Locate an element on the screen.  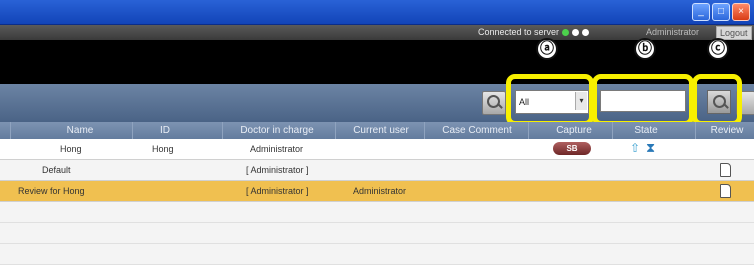
search-button is located at coordinates (719, 102).